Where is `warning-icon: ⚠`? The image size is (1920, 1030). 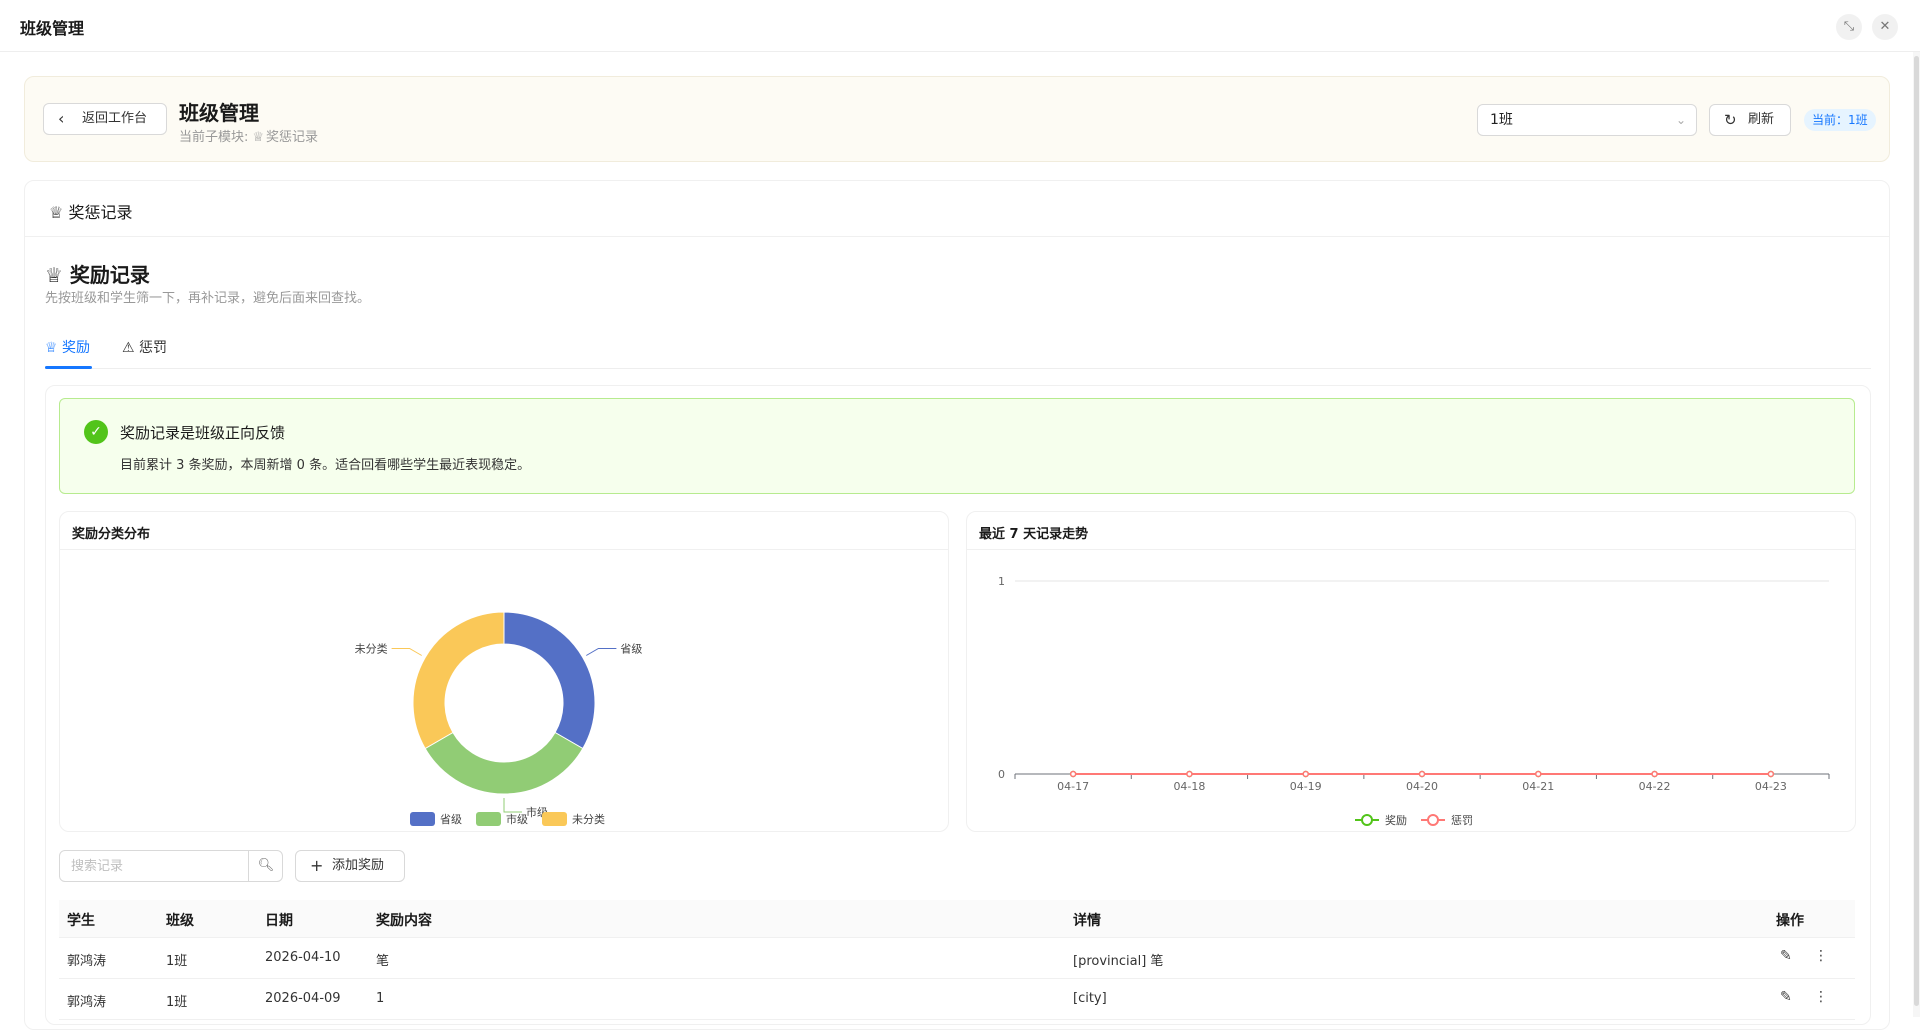
warning-icon: ⚠ is located at coordinates (131, 348).